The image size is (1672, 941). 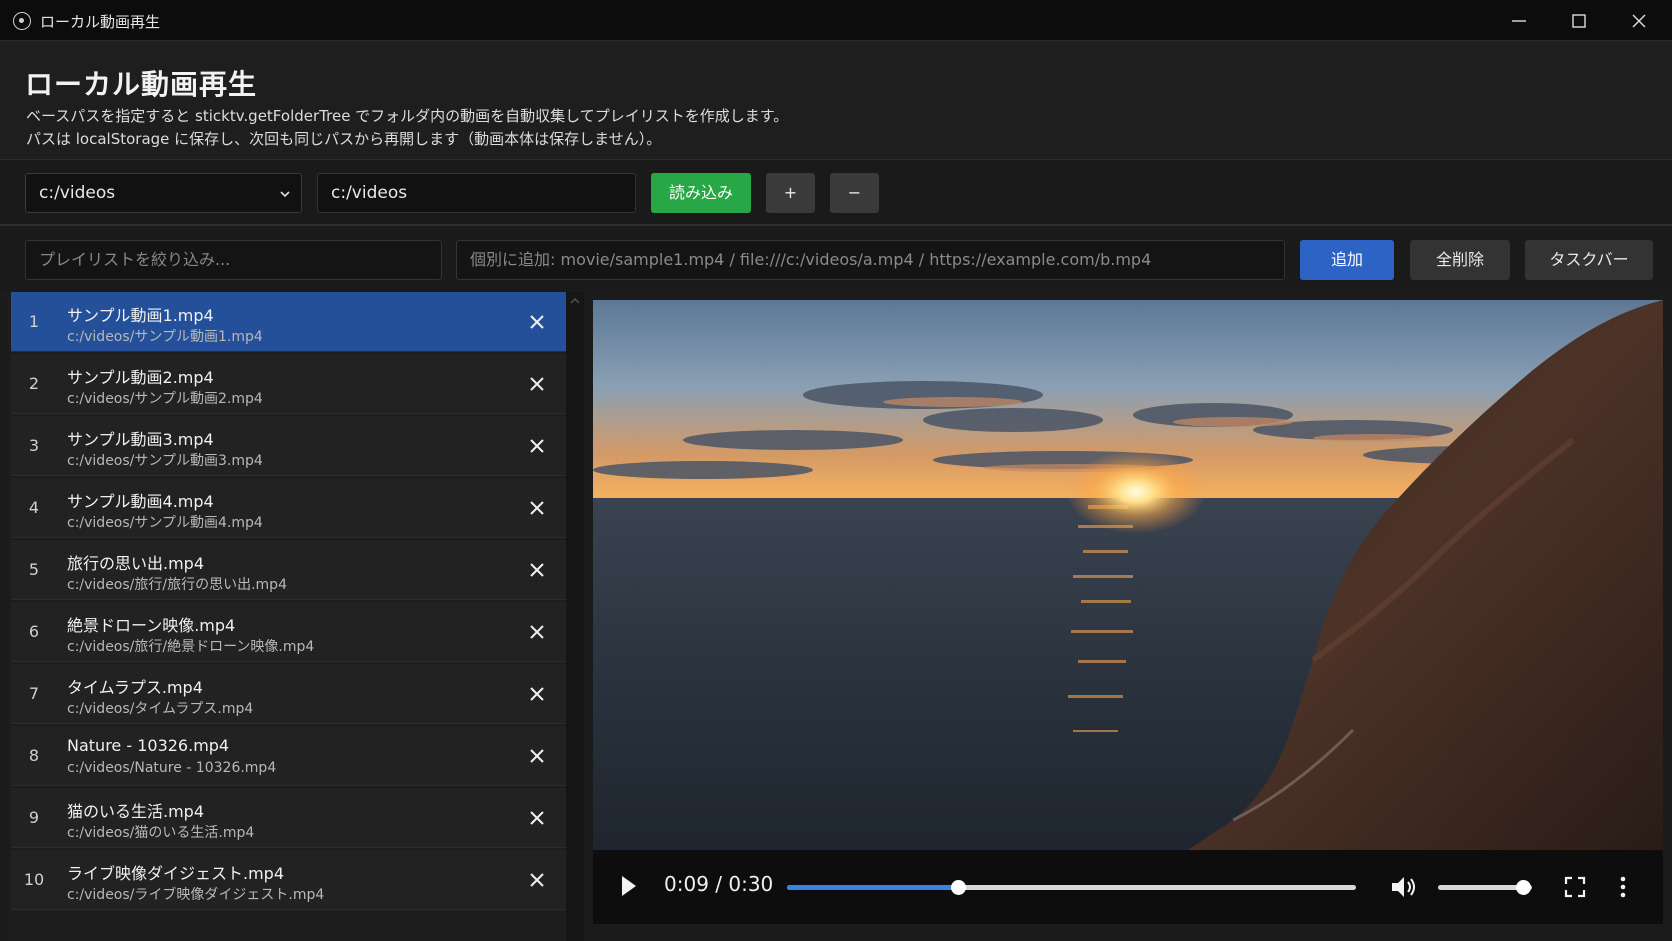 What do you see at coordinates (289, 570) in the screenshot?
I see `playlist-item: 5 旅行の思い出.mp4 c:/videos/旅行/旅行の思い出.mp4` at bounding box center [289, 570].